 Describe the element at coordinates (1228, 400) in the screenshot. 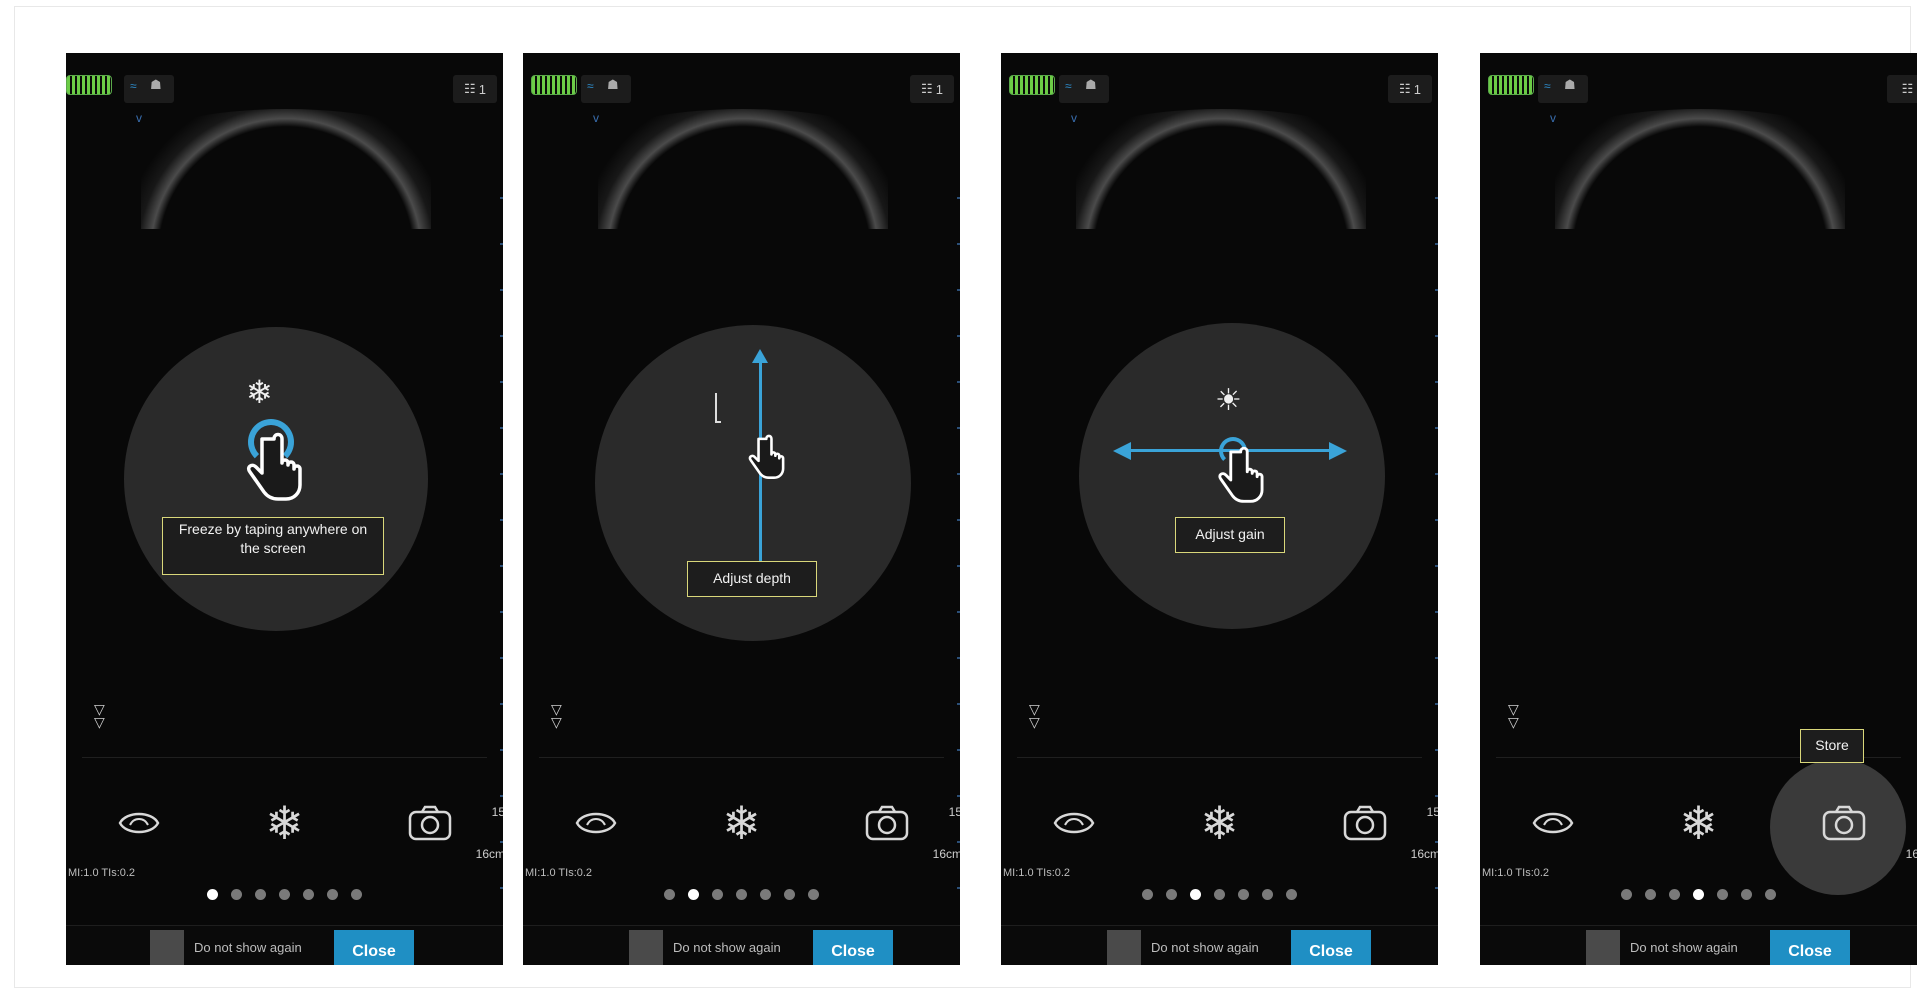

I see `brightness-icon: ☀` at that location.